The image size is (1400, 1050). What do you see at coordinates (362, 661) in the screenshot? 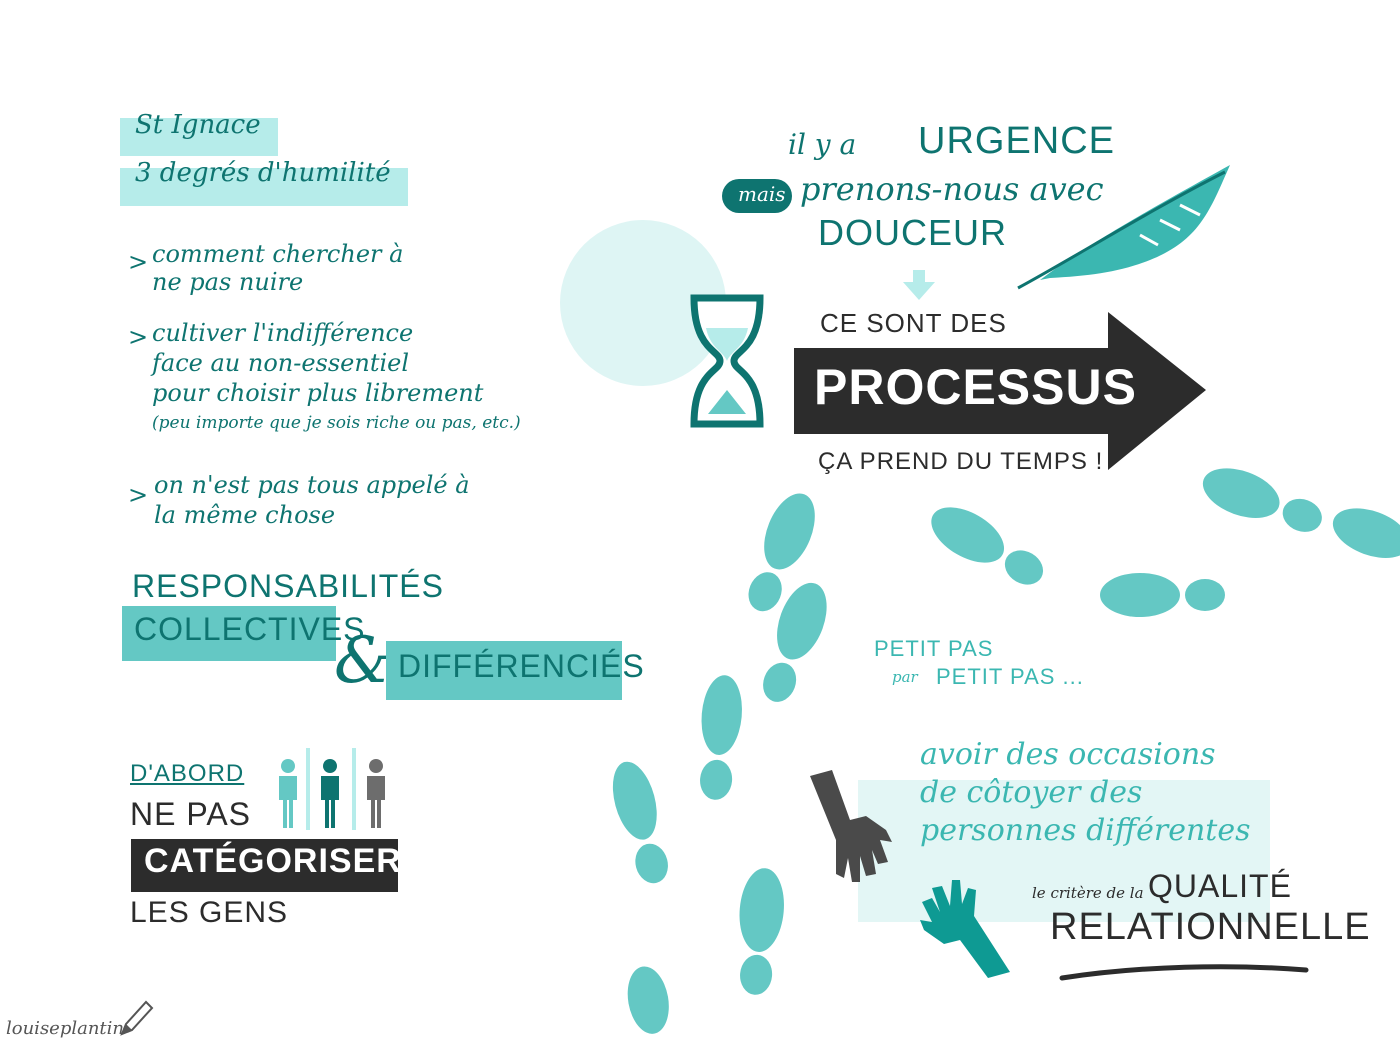
I see `resp-ampersand: &` at bounding box center [362, 661].